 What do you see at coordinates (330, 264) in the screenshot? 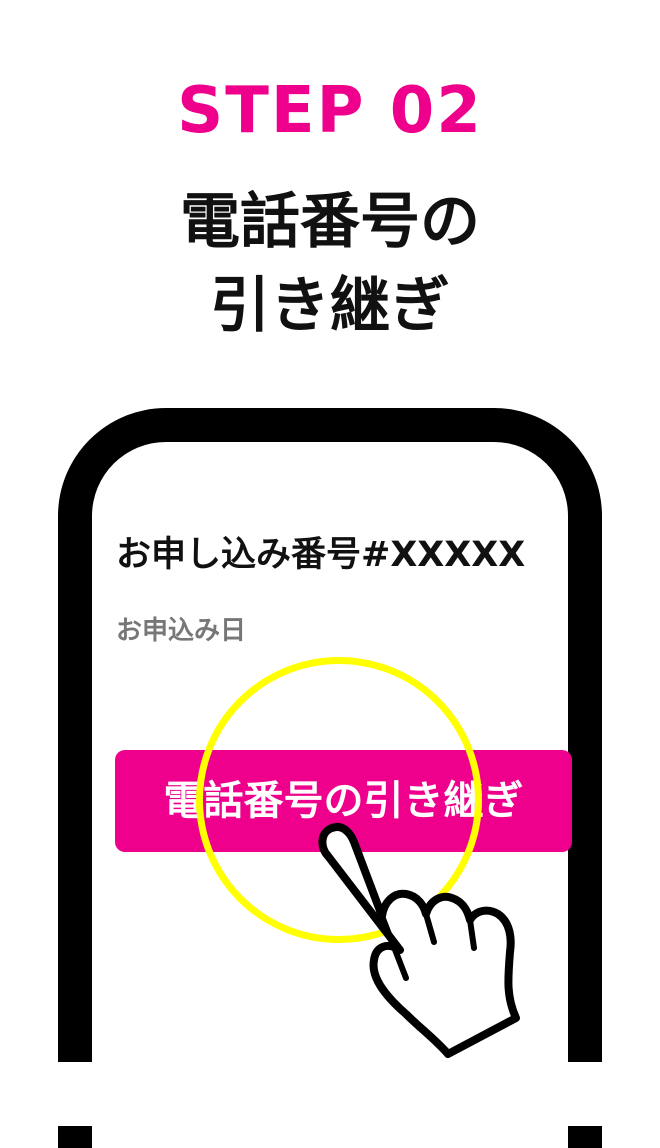
I see `step-title: 電話番号の 引き継ぎ` at bounding box center [330, 264].